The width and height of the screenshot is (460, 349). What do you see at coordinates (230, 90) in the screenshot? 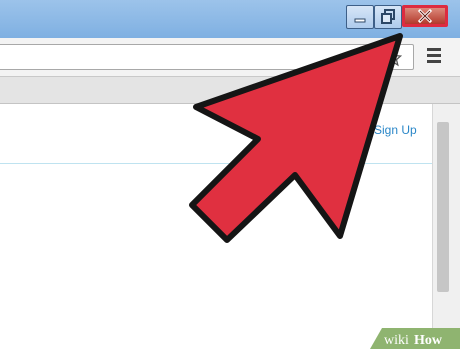
I see `bookmarks-bar` at bounding box center [230, 90].